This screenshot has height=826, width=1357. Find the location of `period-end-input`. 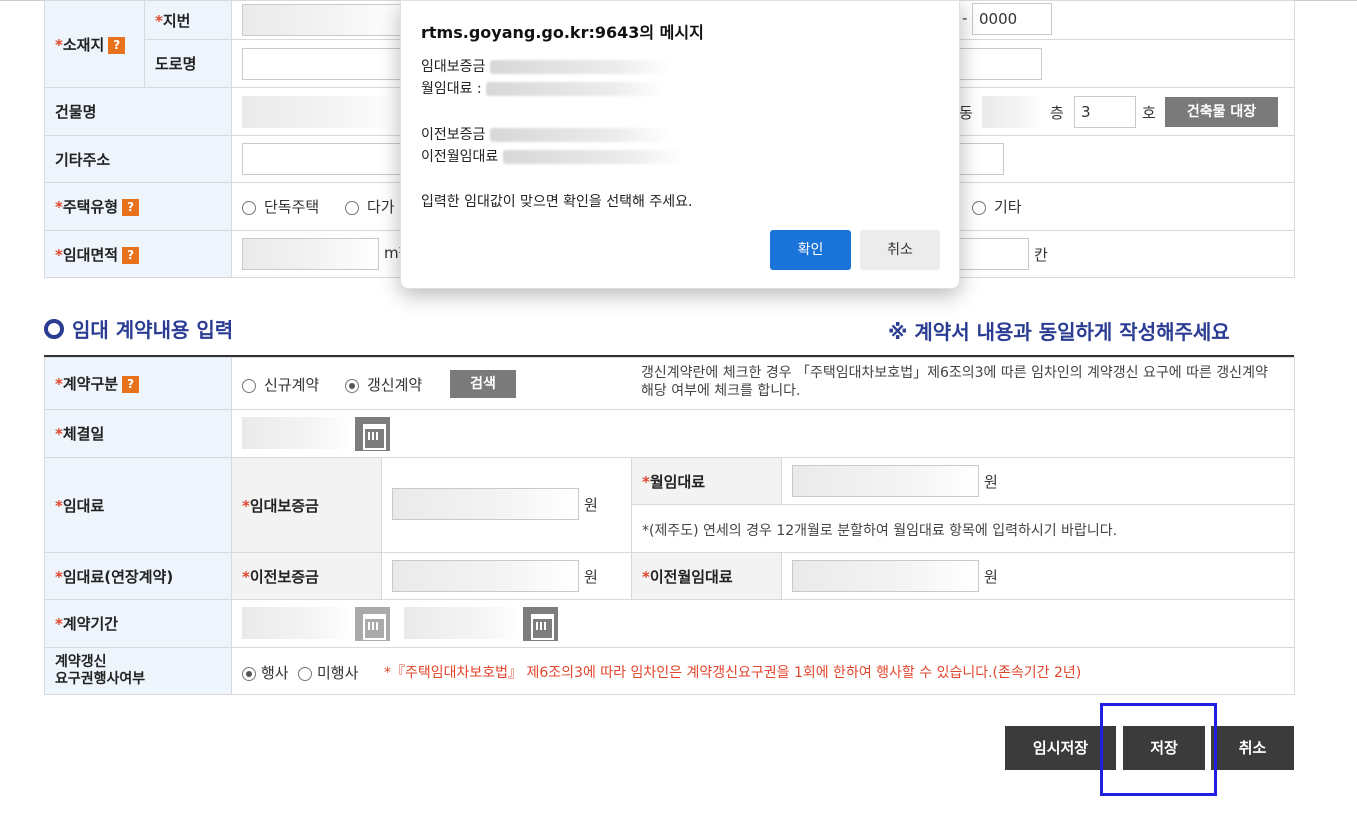

period-end-input is located at coordinates (464, 623).